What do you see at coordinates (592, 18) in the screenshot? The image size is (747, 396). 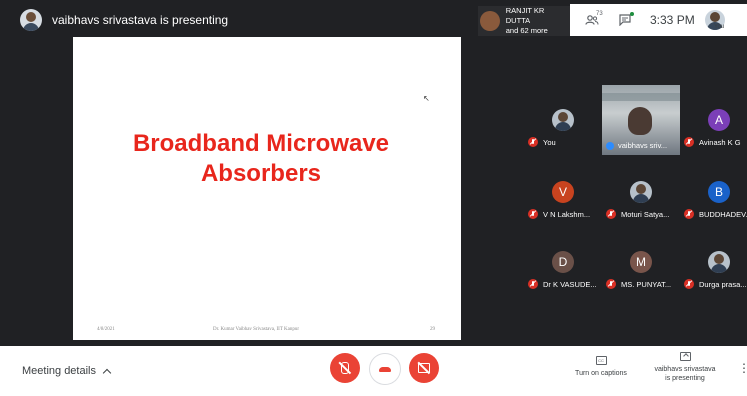 I see `people-button: 73` at bounding box center [592, 18].